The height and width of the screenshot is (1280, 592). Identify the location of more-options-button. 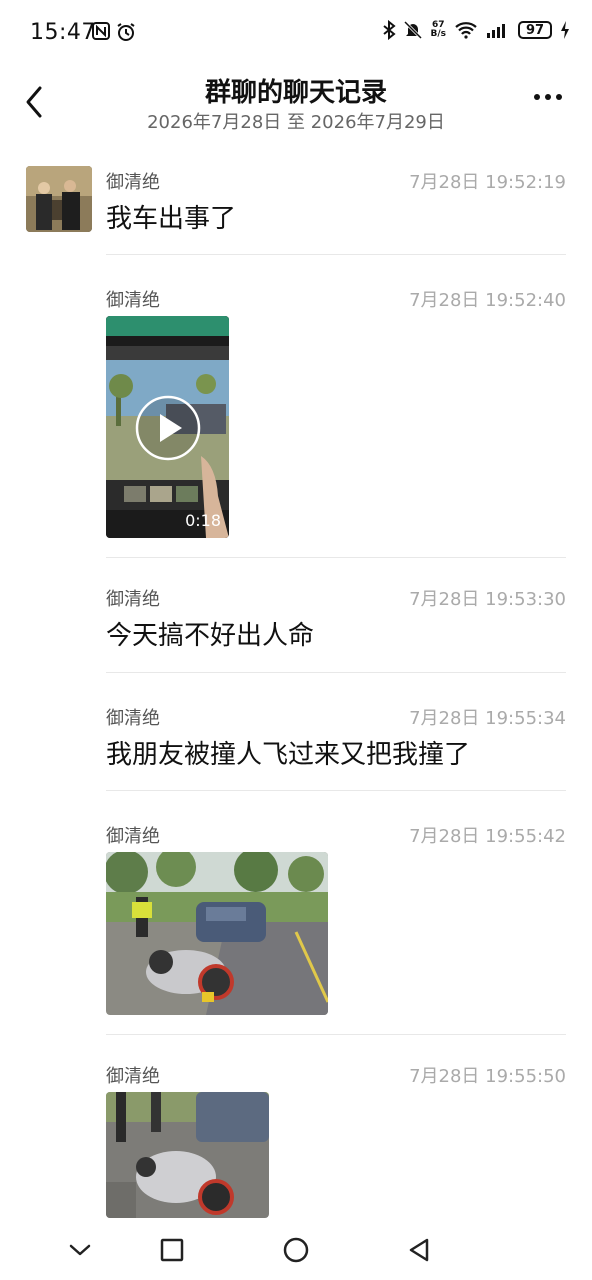
(548, 97).